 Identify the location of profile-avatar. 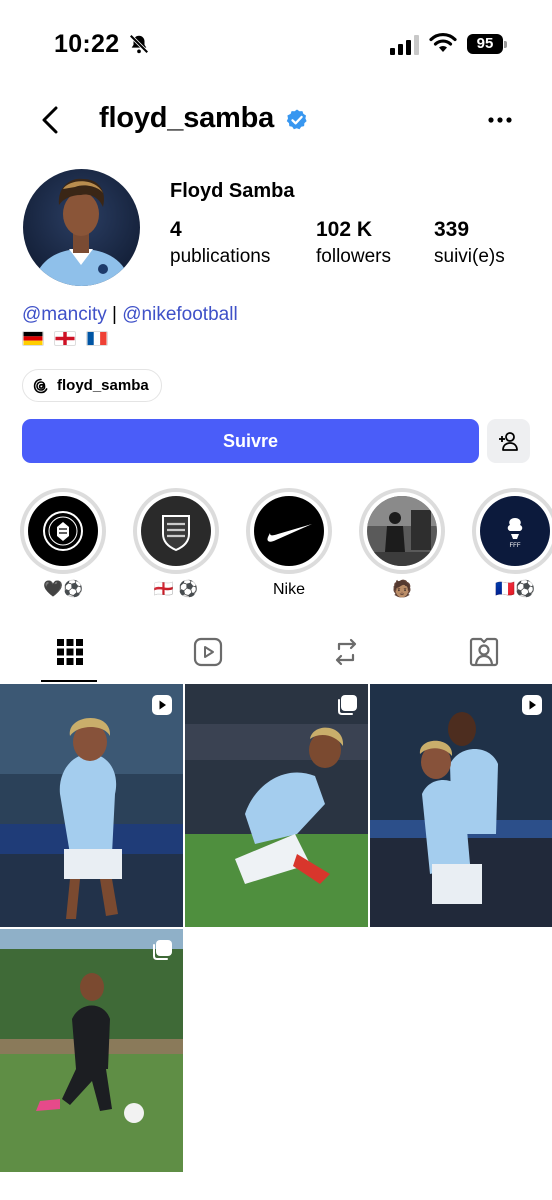
(81, 227).